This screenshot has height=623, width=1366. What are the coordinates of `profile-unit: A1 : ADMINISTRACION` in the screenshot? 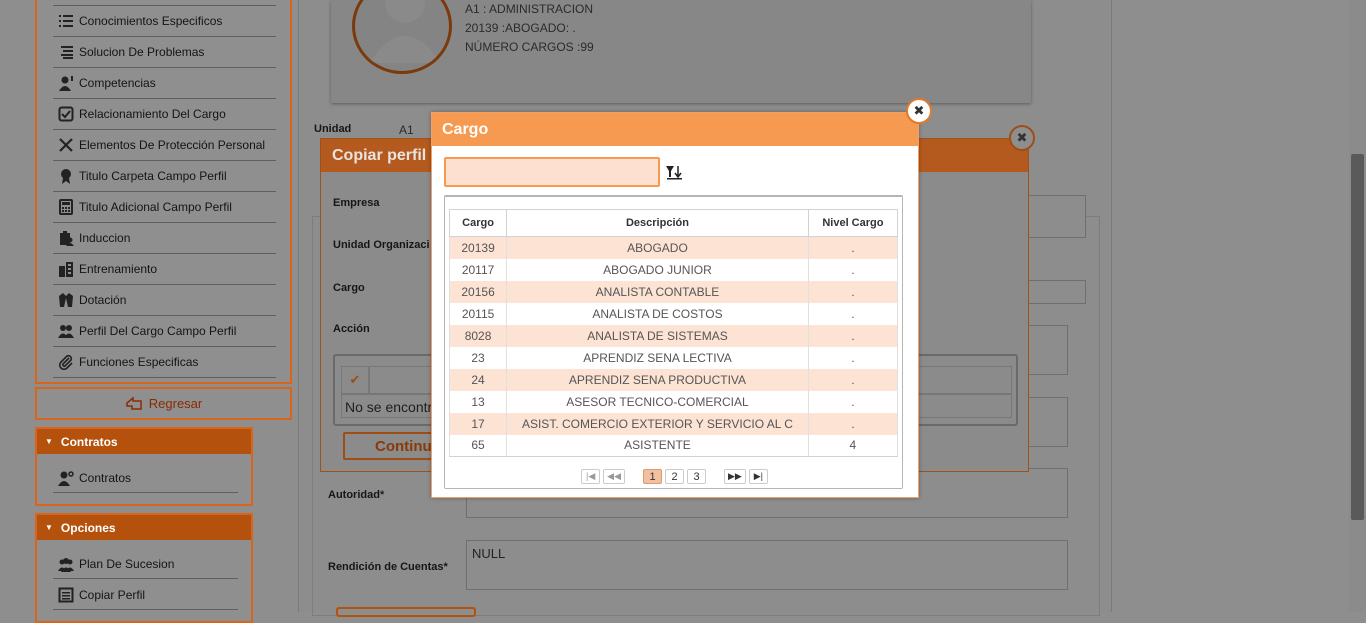 It's located at (529, 9).